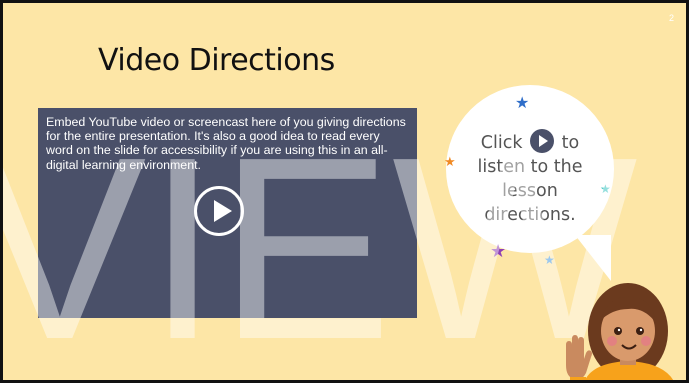  I want to click on light-blue-star-icon: ★, so click(549, 260).